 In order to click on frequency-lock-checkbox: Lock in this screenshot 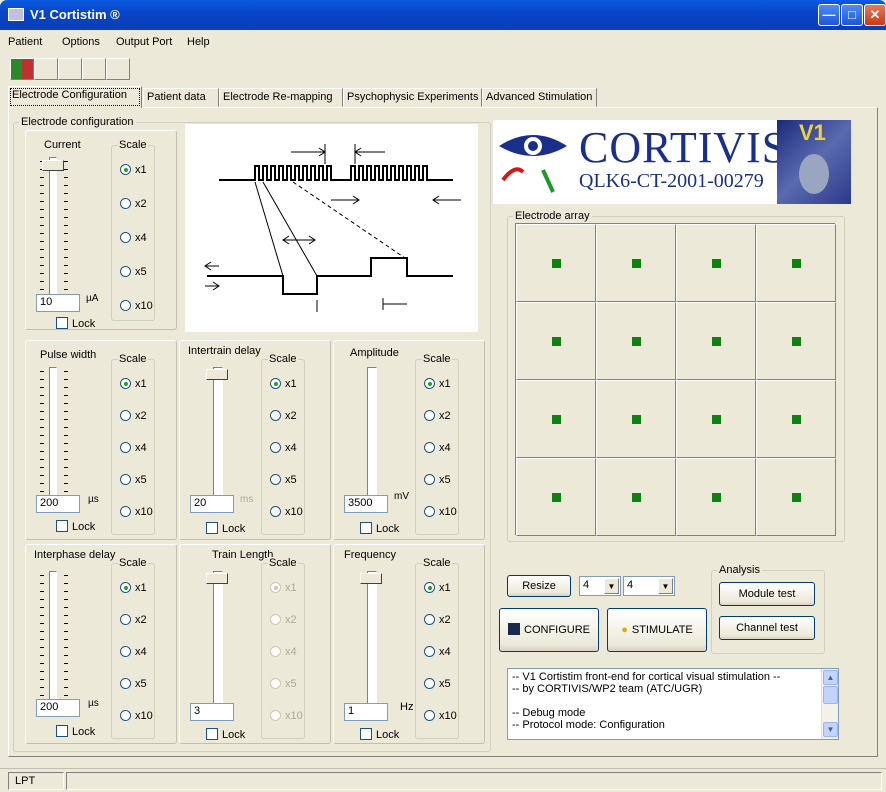, I will do `click(379, 734)`.